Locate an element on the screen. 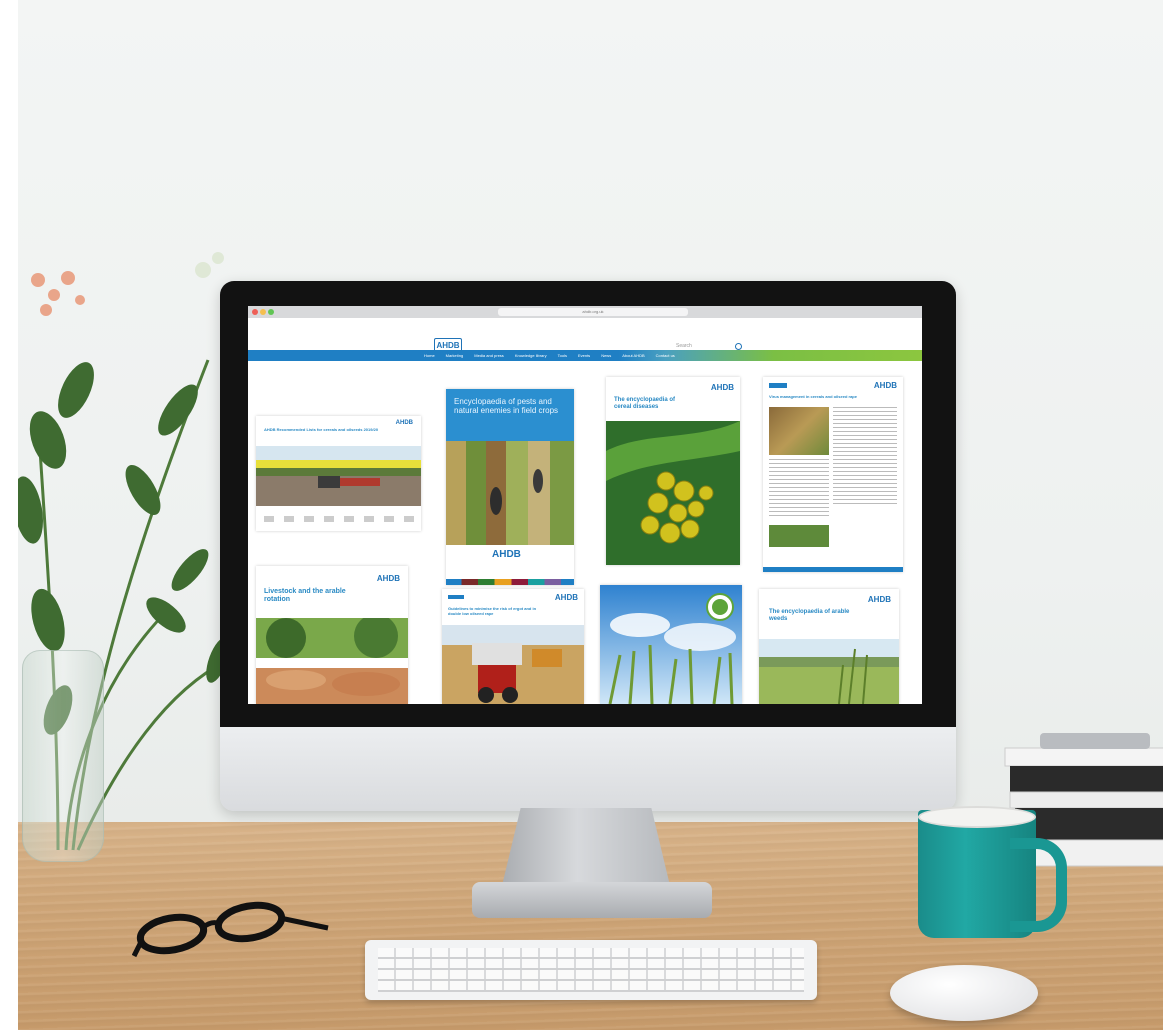 The width and height of the screenshot is (1167, 1030). nav-item-contact: Contact us is located at coordinates (665, 355).